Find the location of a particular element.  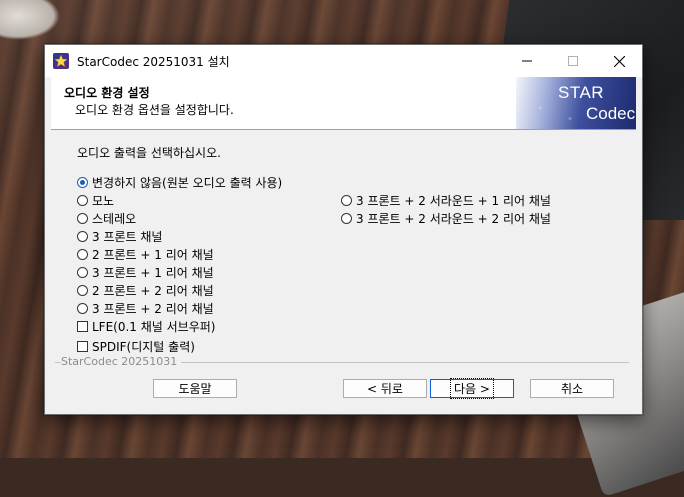

radio-label: 스테레오 is located at coordinates (114, 219).